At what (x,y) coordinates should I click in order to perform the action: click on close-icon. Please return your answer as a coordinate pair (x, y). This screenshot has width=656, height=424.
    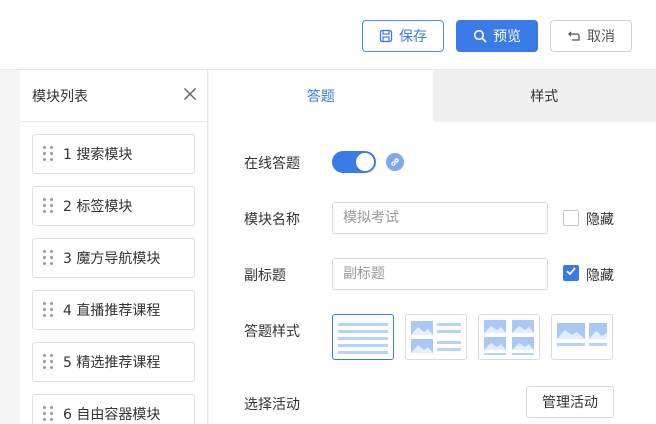
    Looking at the image, I should click on (190, 96).